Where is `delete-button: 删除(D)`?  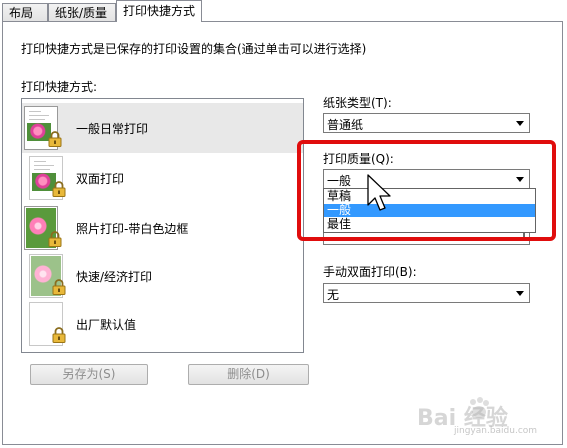
delete-button: 删除(D) is located at coordinates (248, 374).